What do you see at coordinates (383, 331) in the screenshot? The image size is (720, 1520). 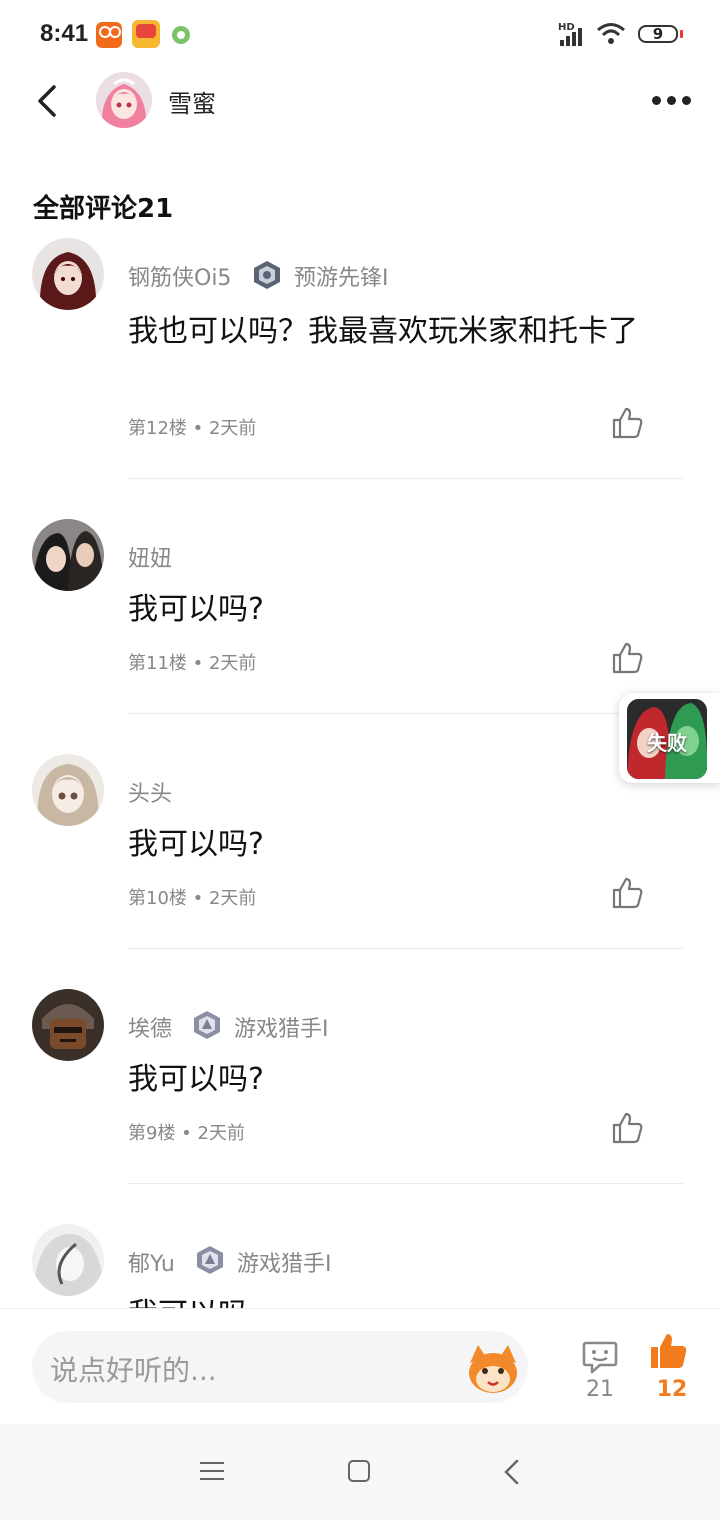 I see `comment-text: 我也可以吗？我最喜欢玩米家和托卡了` at bounding box center [383, 331].